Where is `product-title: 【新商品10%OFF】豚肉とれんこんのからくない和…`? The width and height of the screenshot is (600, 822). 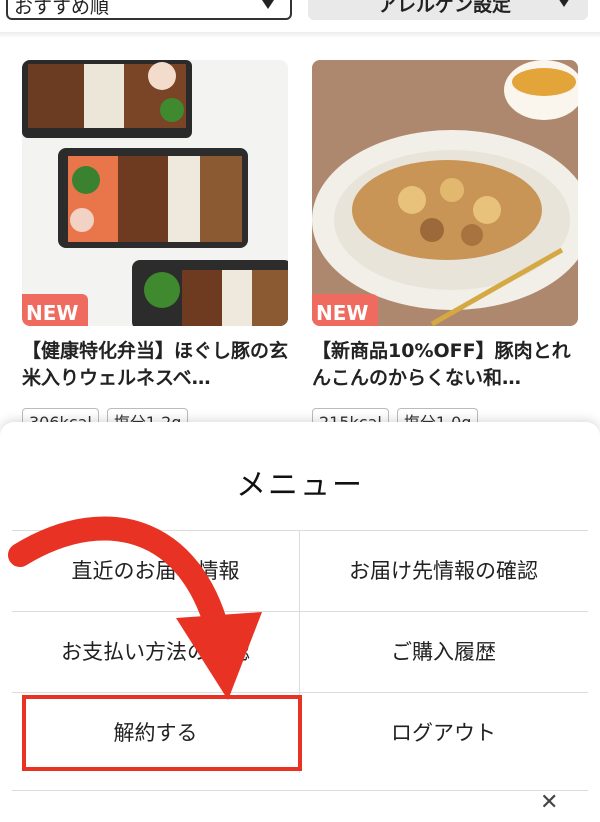
product-title: 【新商品10%OFF】豚肉とれんこんのからくない和… is located at coordinates (445, 365).